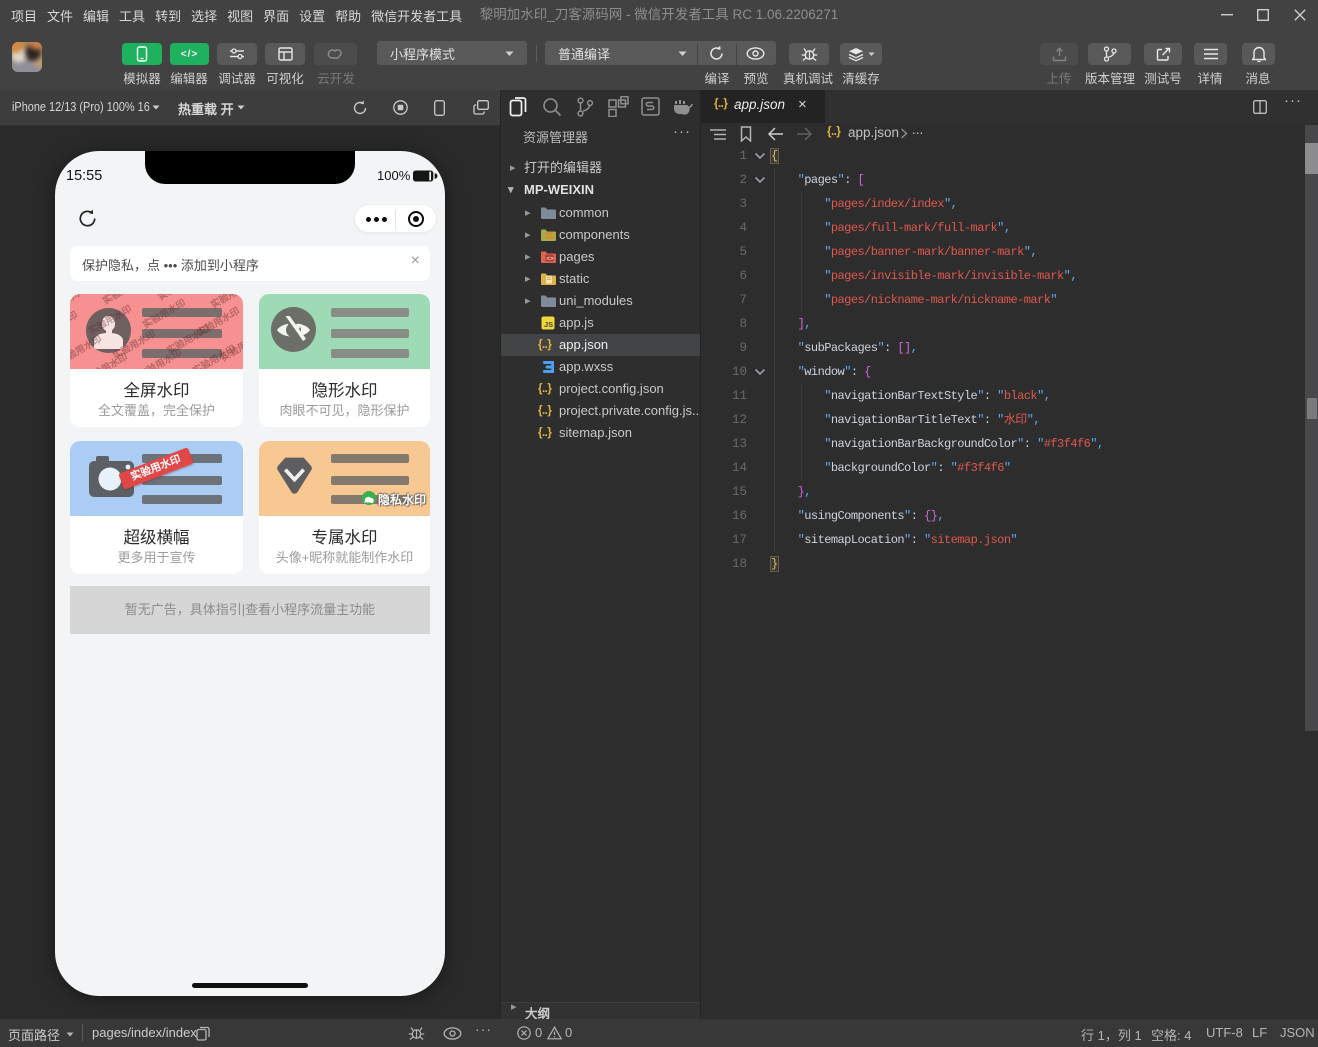 Image resolution: width=1318 pixels, height=1047 pixels. What do you see at coordinates (548, 324) in the screenshot?
I see `svg-text: JS` at bounding box center [548, 324].